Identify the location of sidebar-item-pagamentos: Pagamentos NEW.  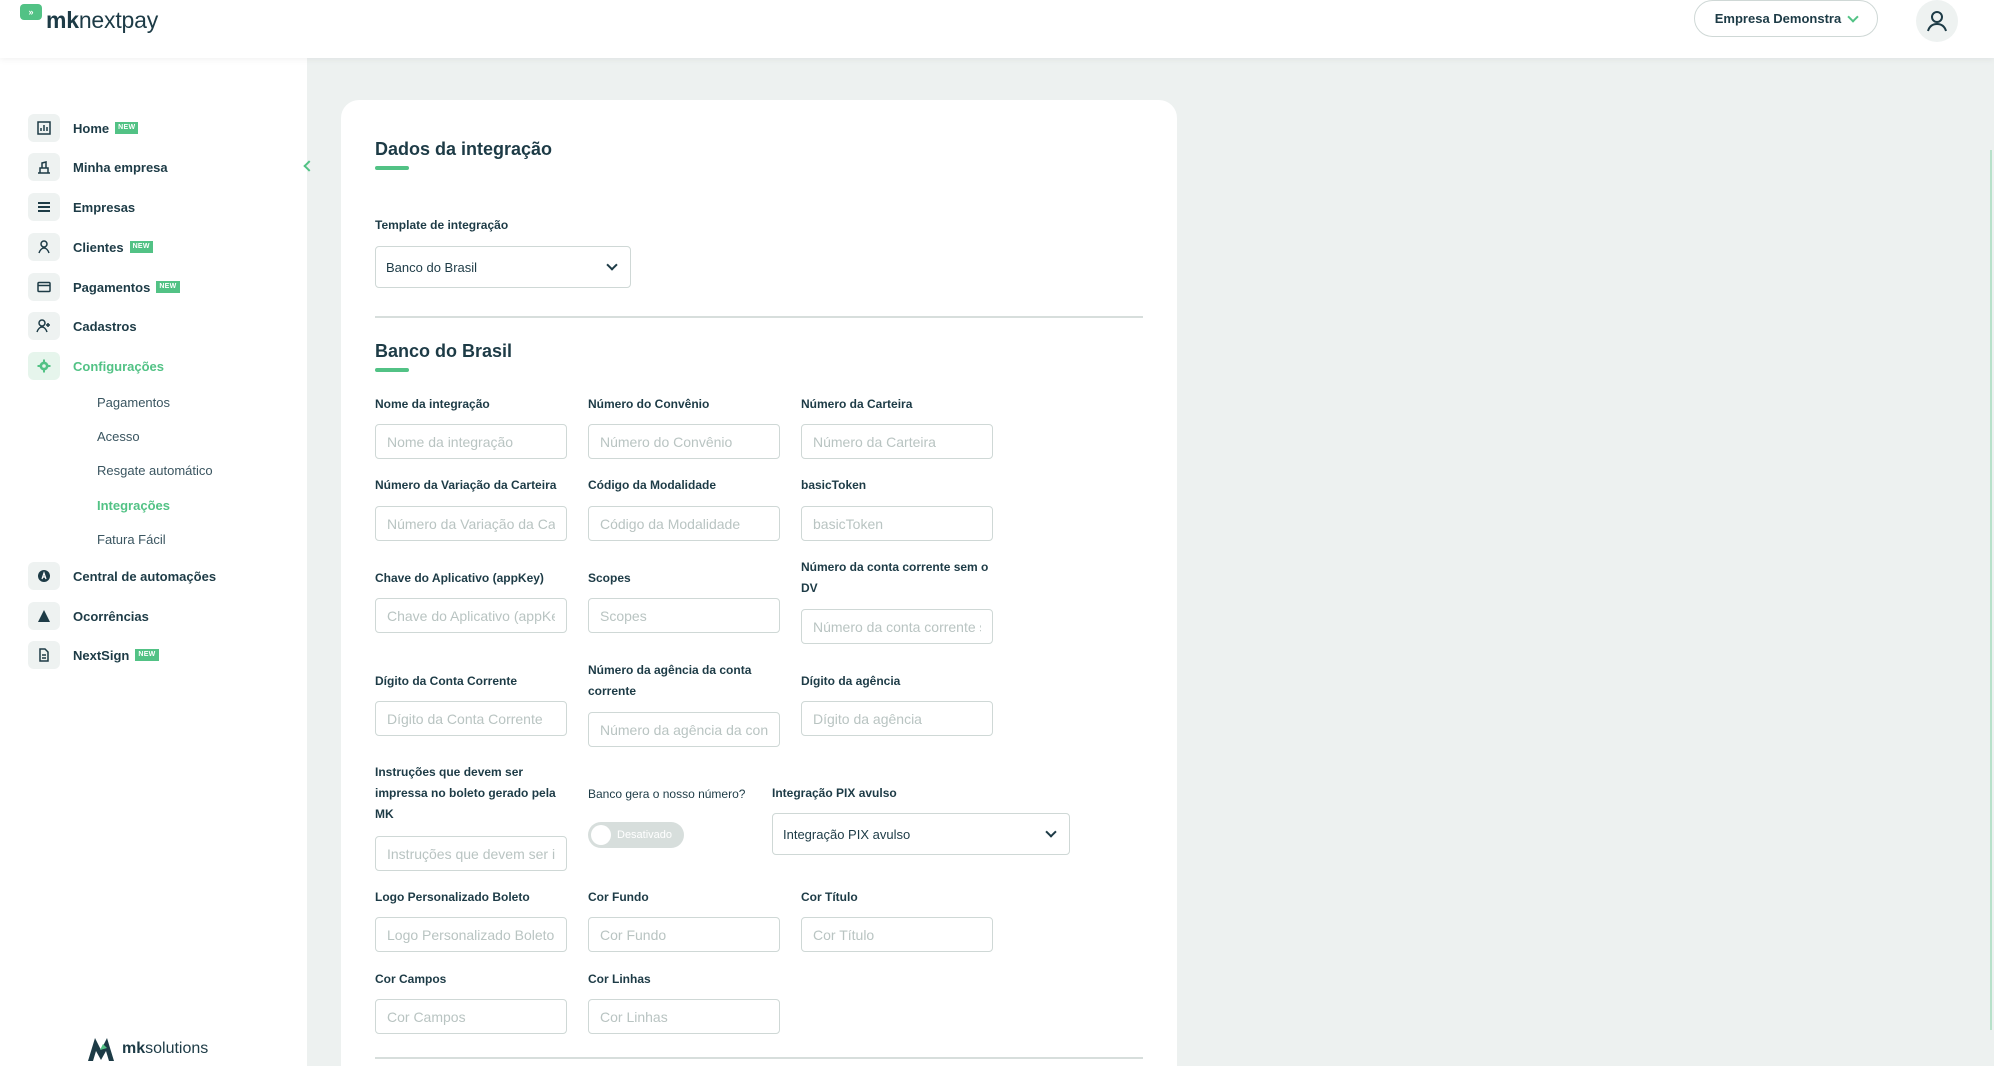
(104, 287).